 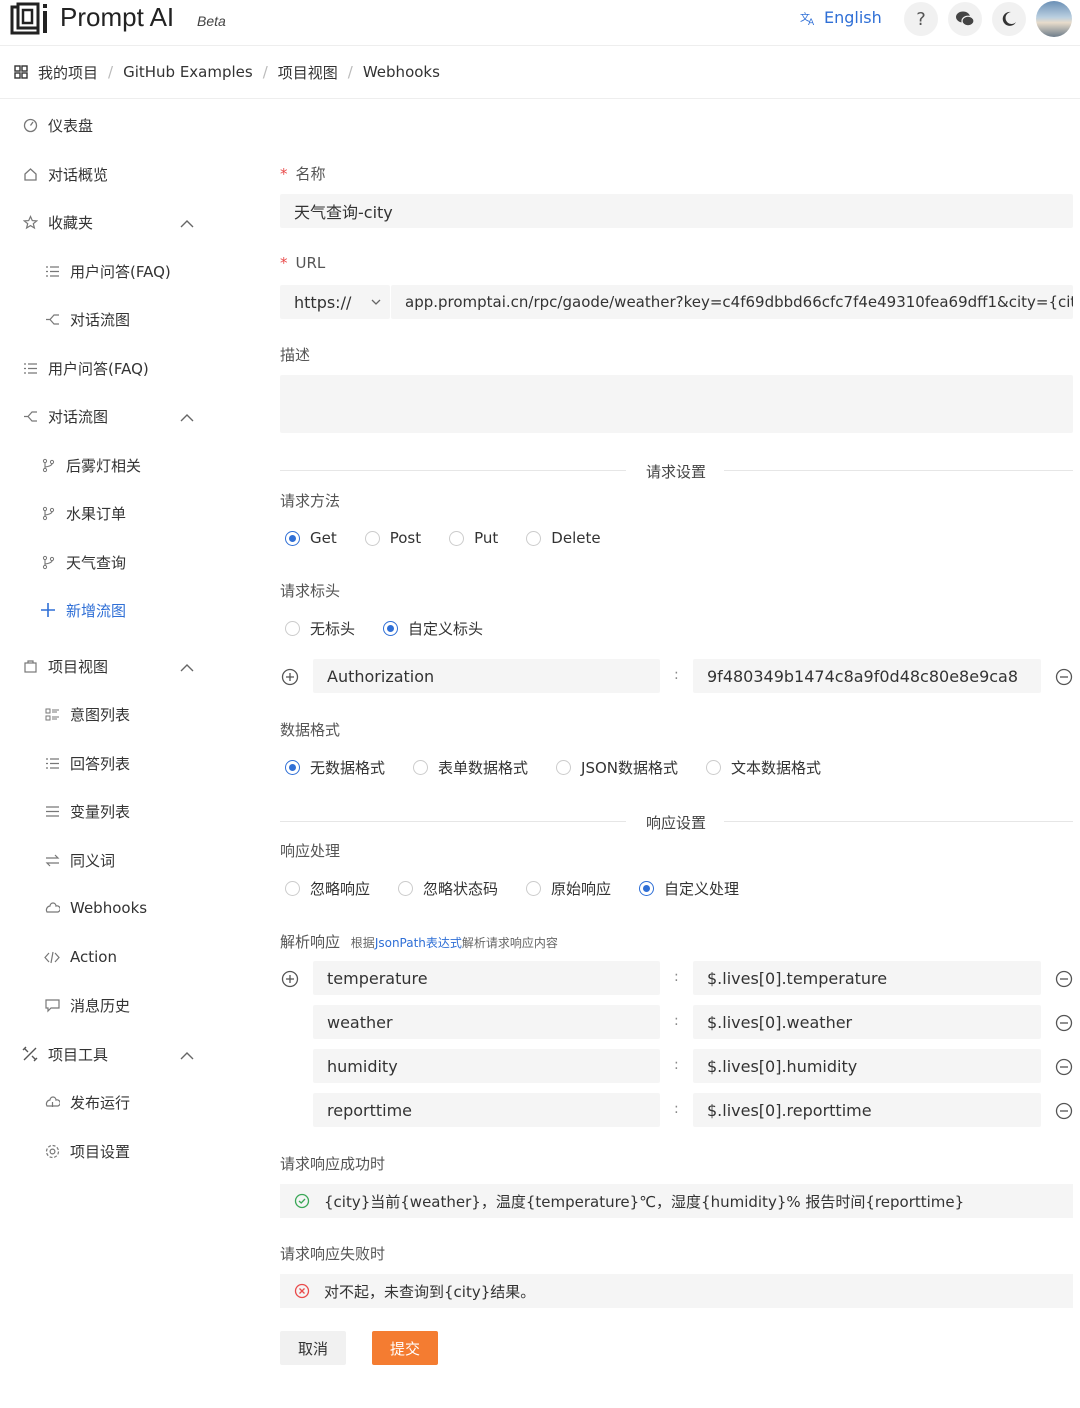 What do you see at coordinates (30, 1054) in the screenshot?
I see `tools-icon` at bounding box center [30, 1054].